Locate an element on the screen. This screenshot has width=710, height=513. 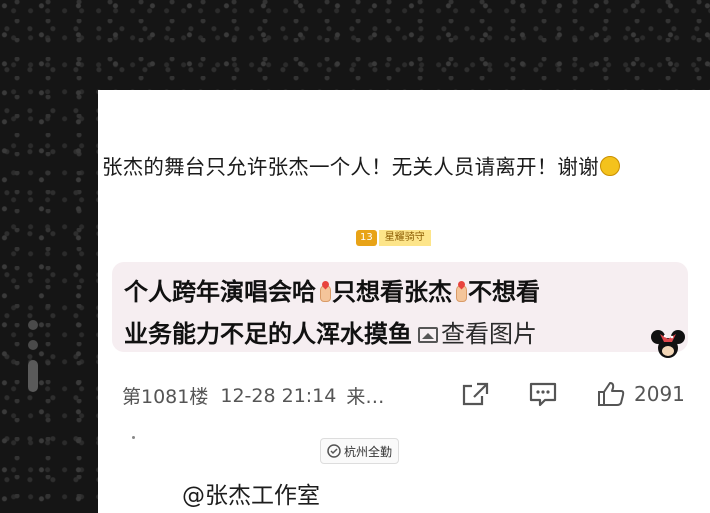
like-count: 2091 is located at coordinates (659, 394).